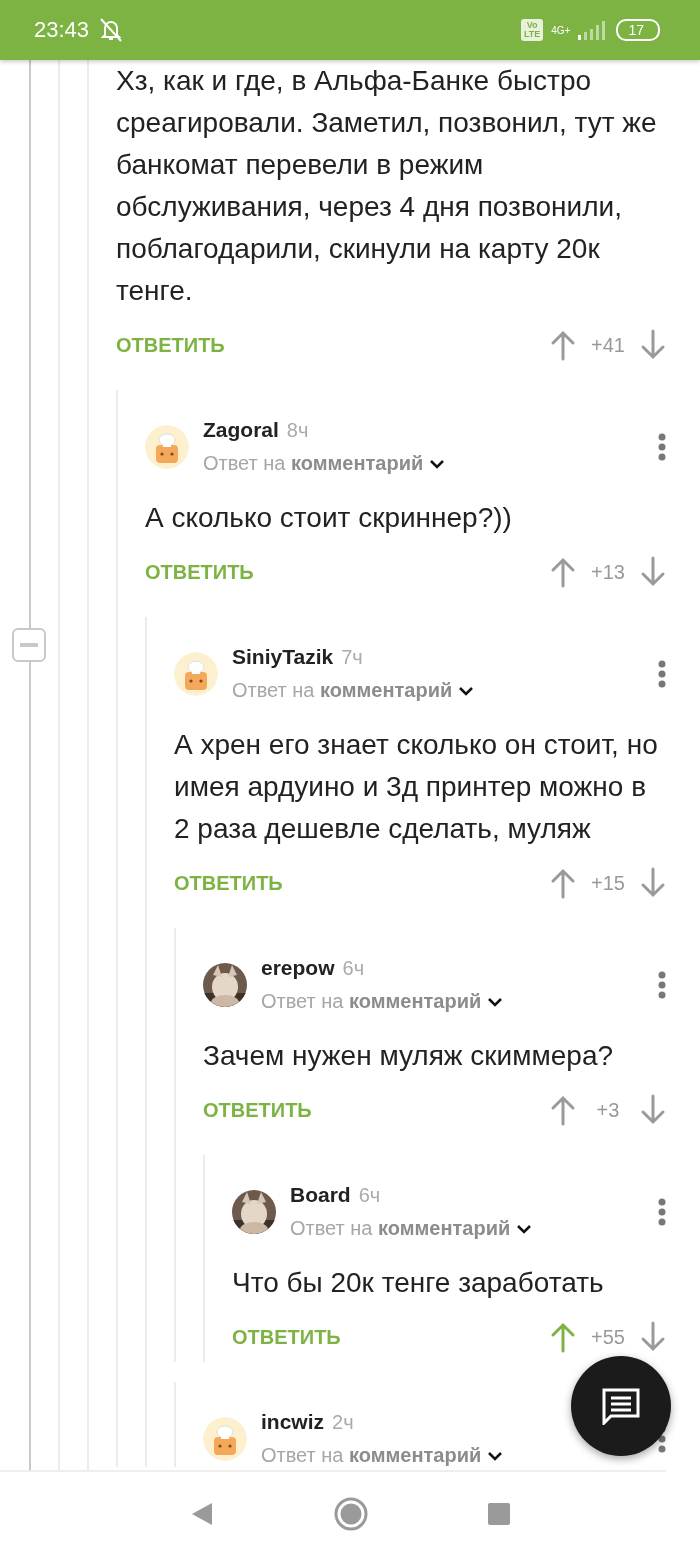  I want to click on comment-text: А сколько стоит скриннер?)), so click(329, 518).